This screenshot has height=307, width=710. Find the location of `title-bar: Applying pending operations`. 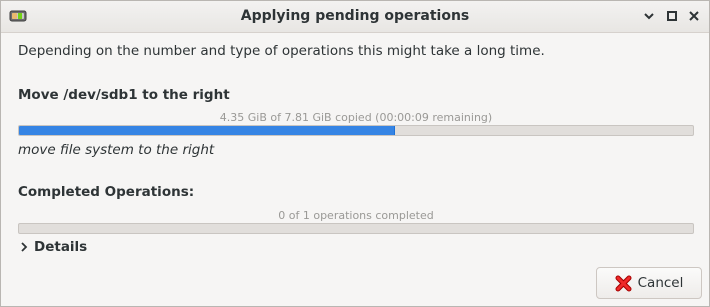

title-bar: Applying pending operations is located at coordinates (355, 17).